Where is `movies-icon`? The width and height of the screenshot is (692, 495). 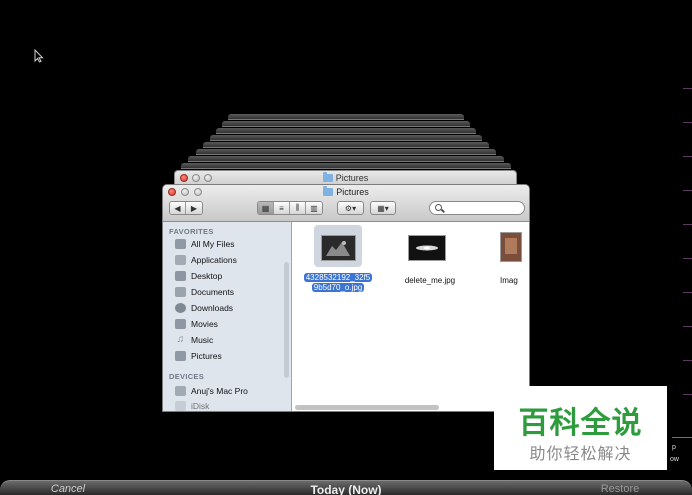 movies-icon is located at coordinates (180, 324).